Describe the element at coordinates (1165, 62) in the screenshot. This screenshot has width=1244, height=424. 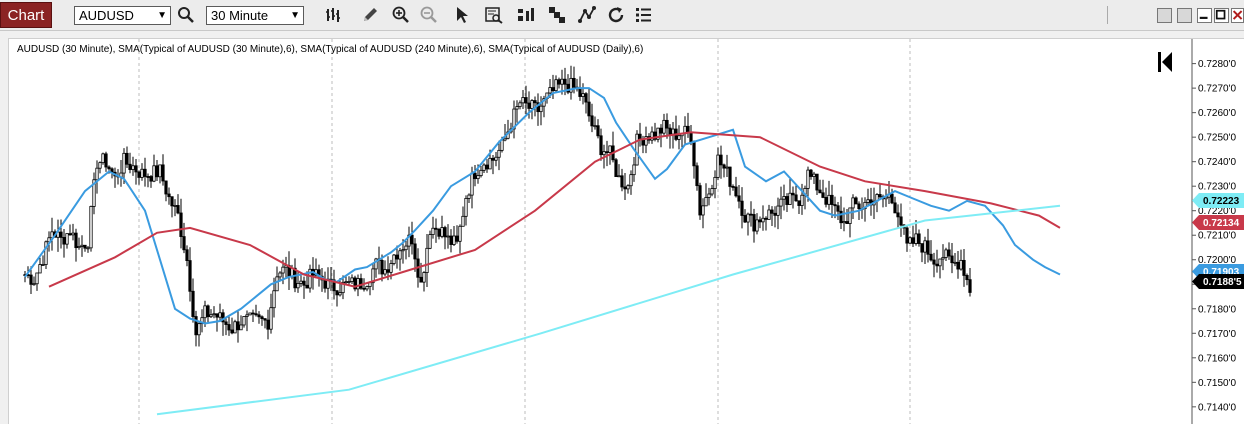
I see `scroll-to-start-icon` at that location.